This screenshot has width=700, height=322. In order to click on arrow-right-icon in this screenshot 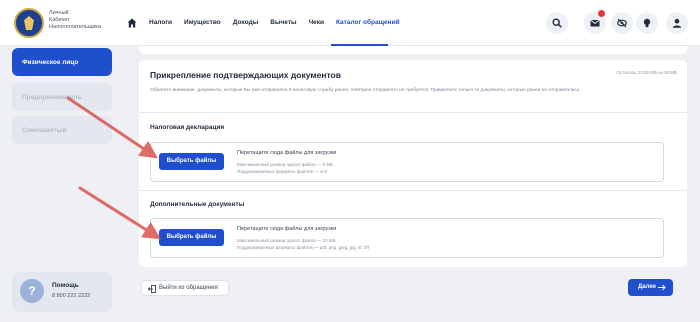, I will do `click(662, 287)`.